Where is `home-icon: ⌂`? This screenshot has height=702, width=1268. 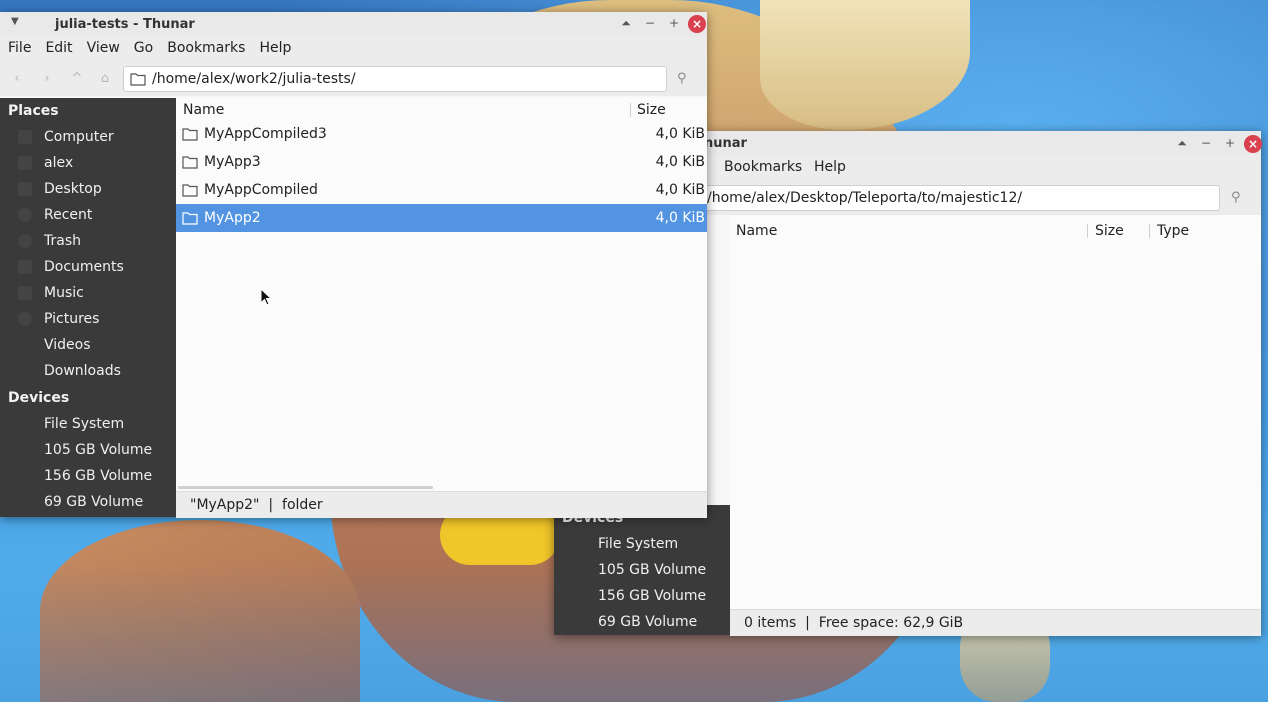 home-icon: ⌂ is located at coordinates (105, 78).